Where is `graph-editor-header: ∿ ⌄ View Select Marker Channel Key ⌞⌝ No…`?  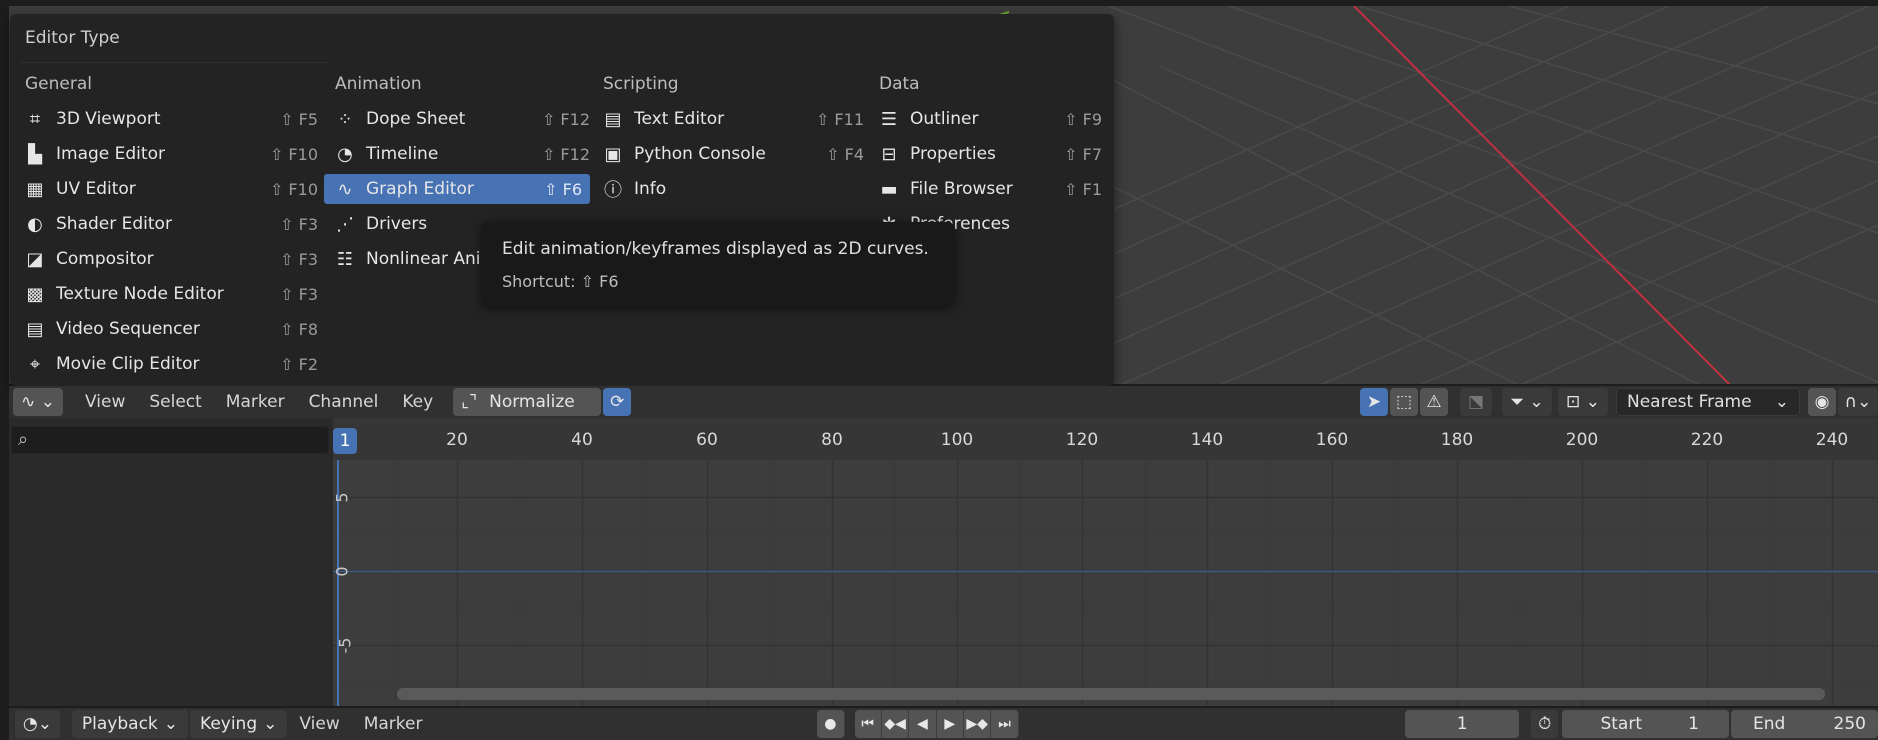
graph-editor-header: ∿ ⌄ View Select Marker Channel Key ⌞⌝ No… is located at coordinates (943, 402).